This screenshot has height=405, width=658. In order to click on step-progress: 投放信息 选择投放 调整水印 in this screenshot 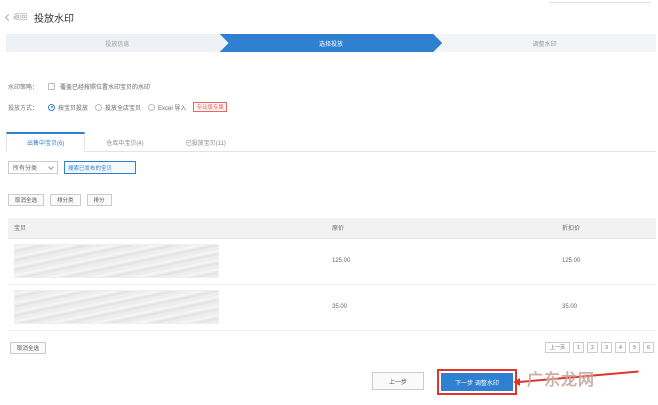, I will do `click(331, 43)`.